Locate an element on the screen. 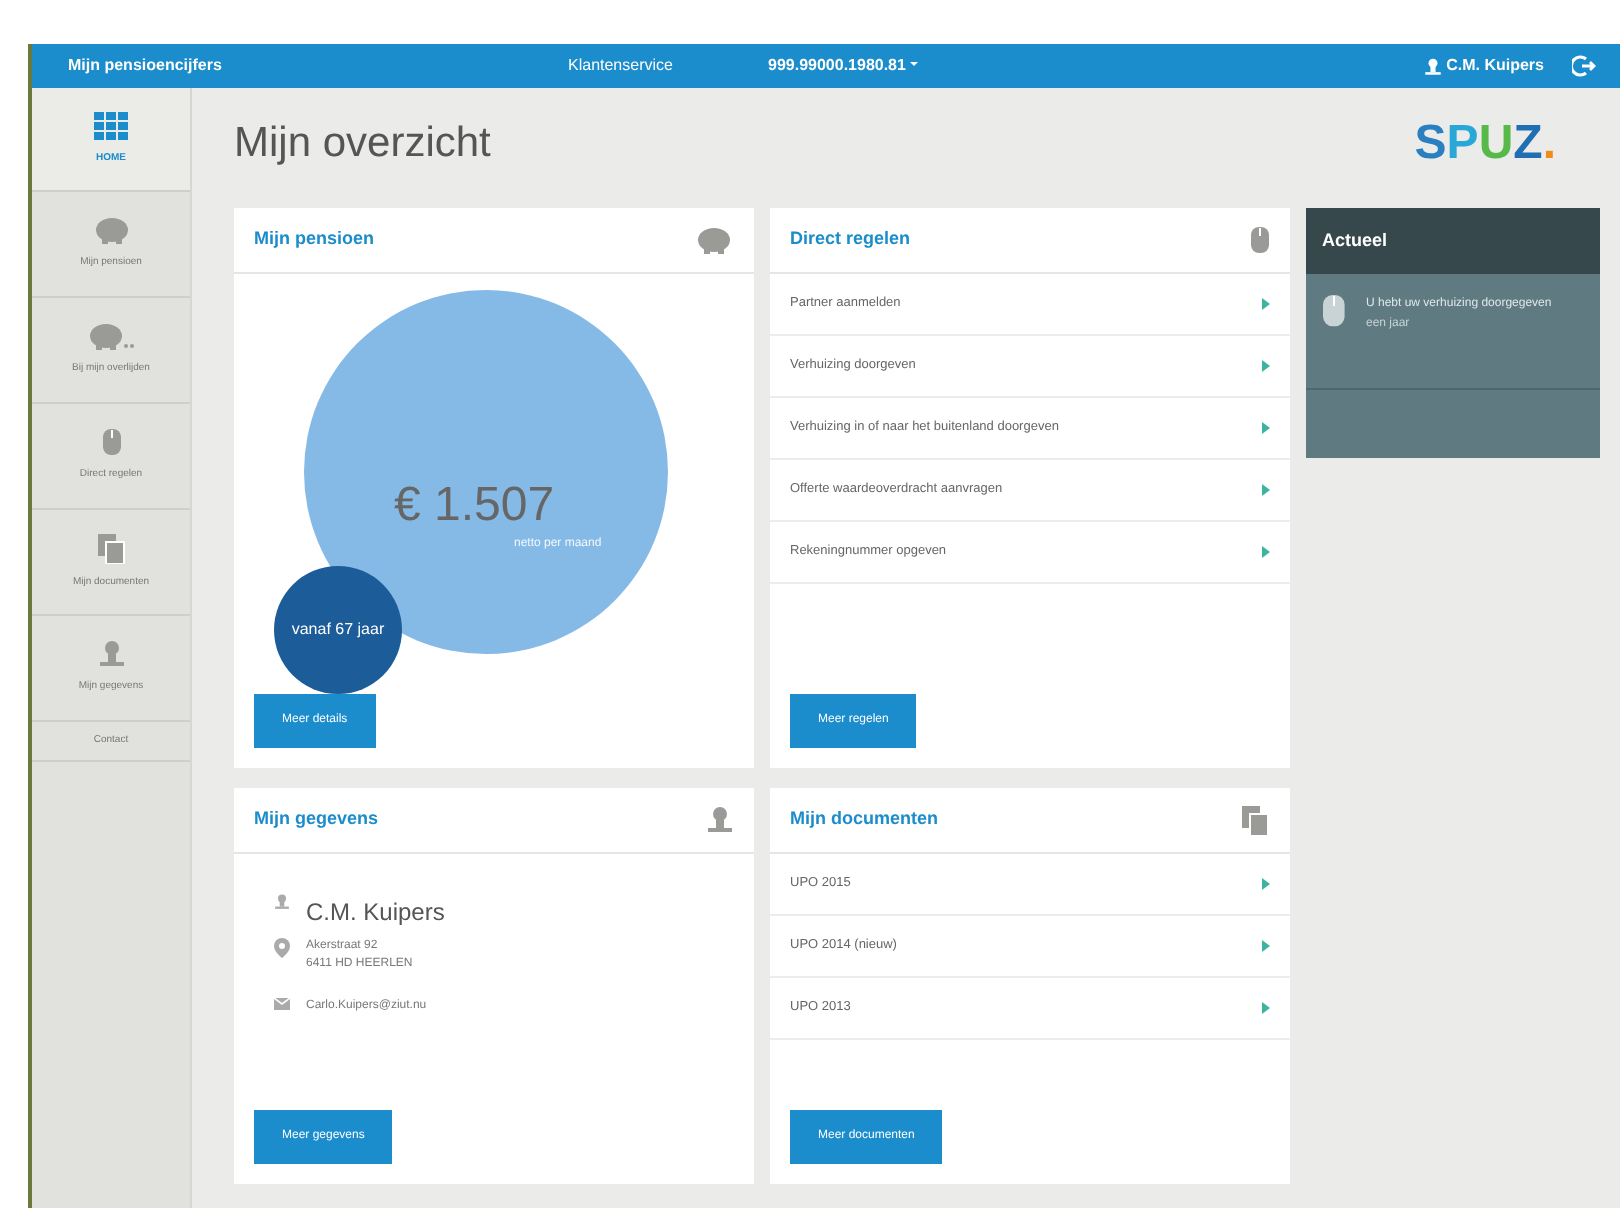 The width and height of the screenshot is (1620, 1208). panel-title: Actueel is located at coordinates (1453, 241).